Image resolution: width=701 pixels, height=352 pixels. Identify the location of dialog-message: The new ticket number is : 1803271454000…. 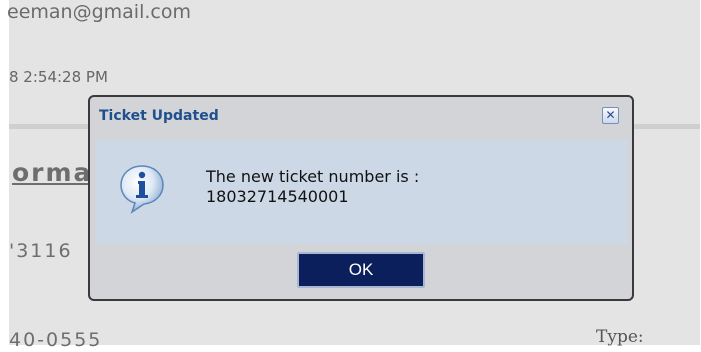
(312, 187).